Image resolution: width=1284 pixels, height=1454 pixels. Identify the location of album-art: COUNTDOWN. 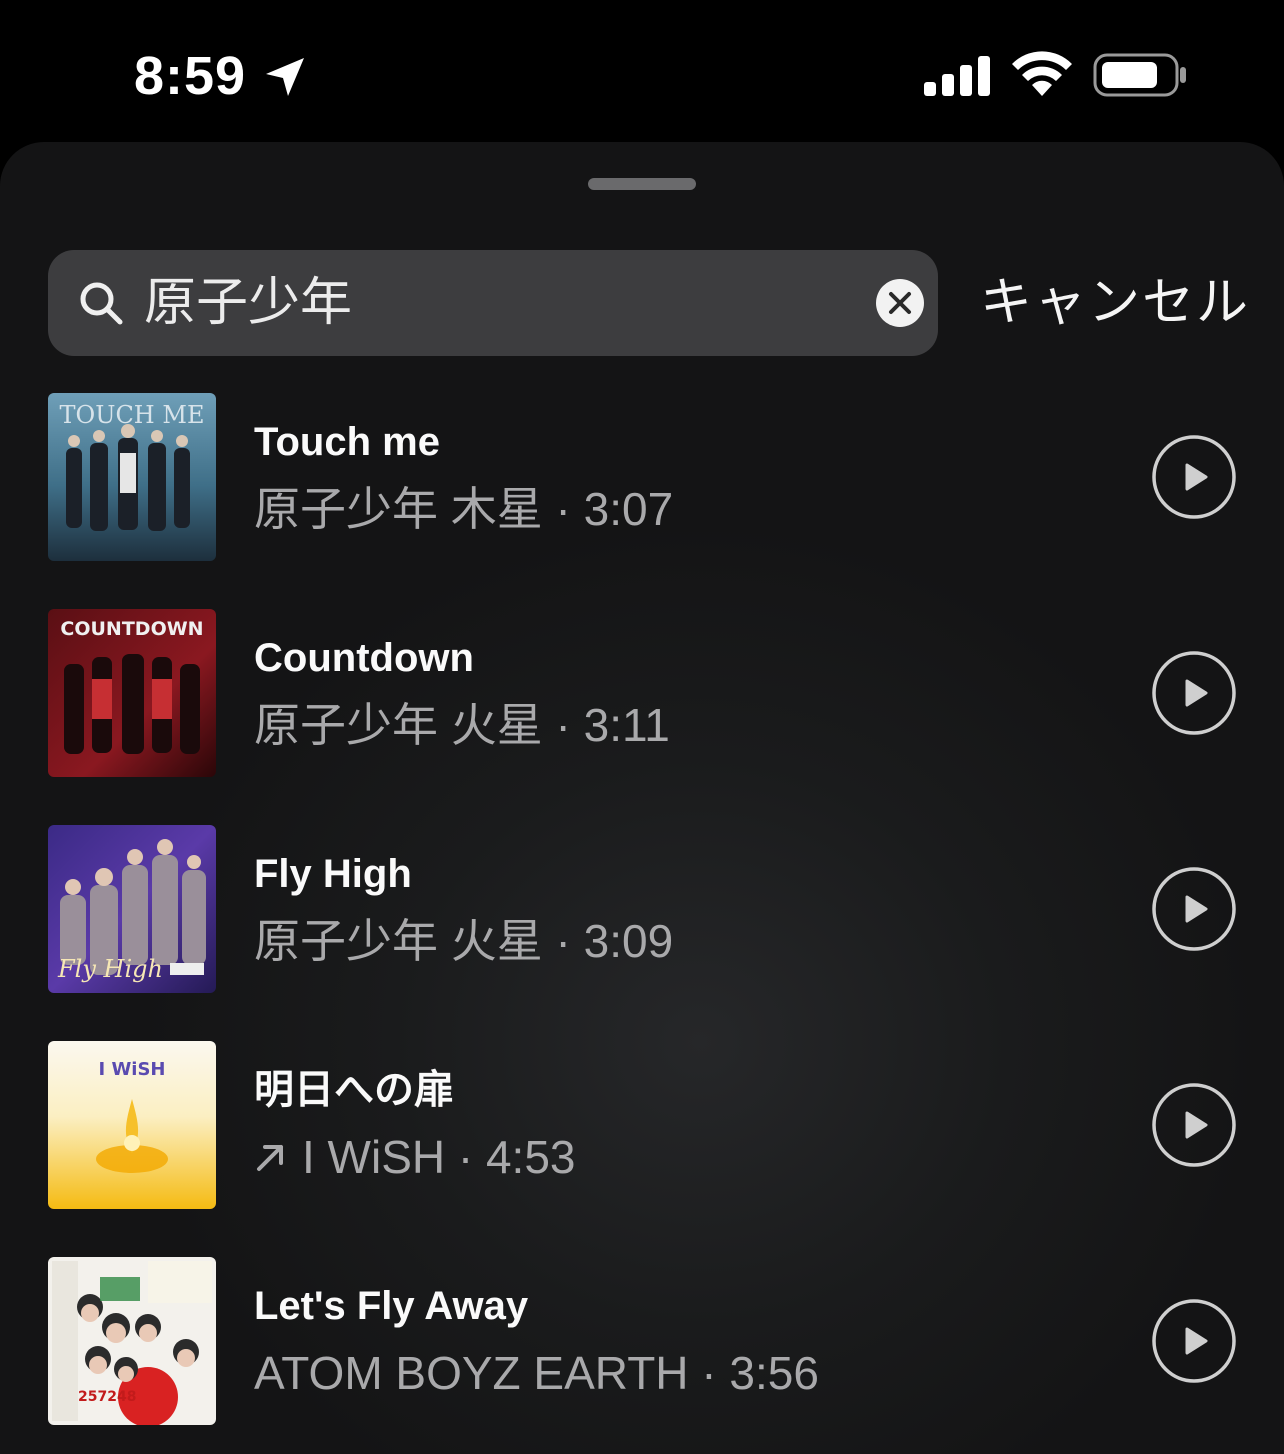
(132, 693).